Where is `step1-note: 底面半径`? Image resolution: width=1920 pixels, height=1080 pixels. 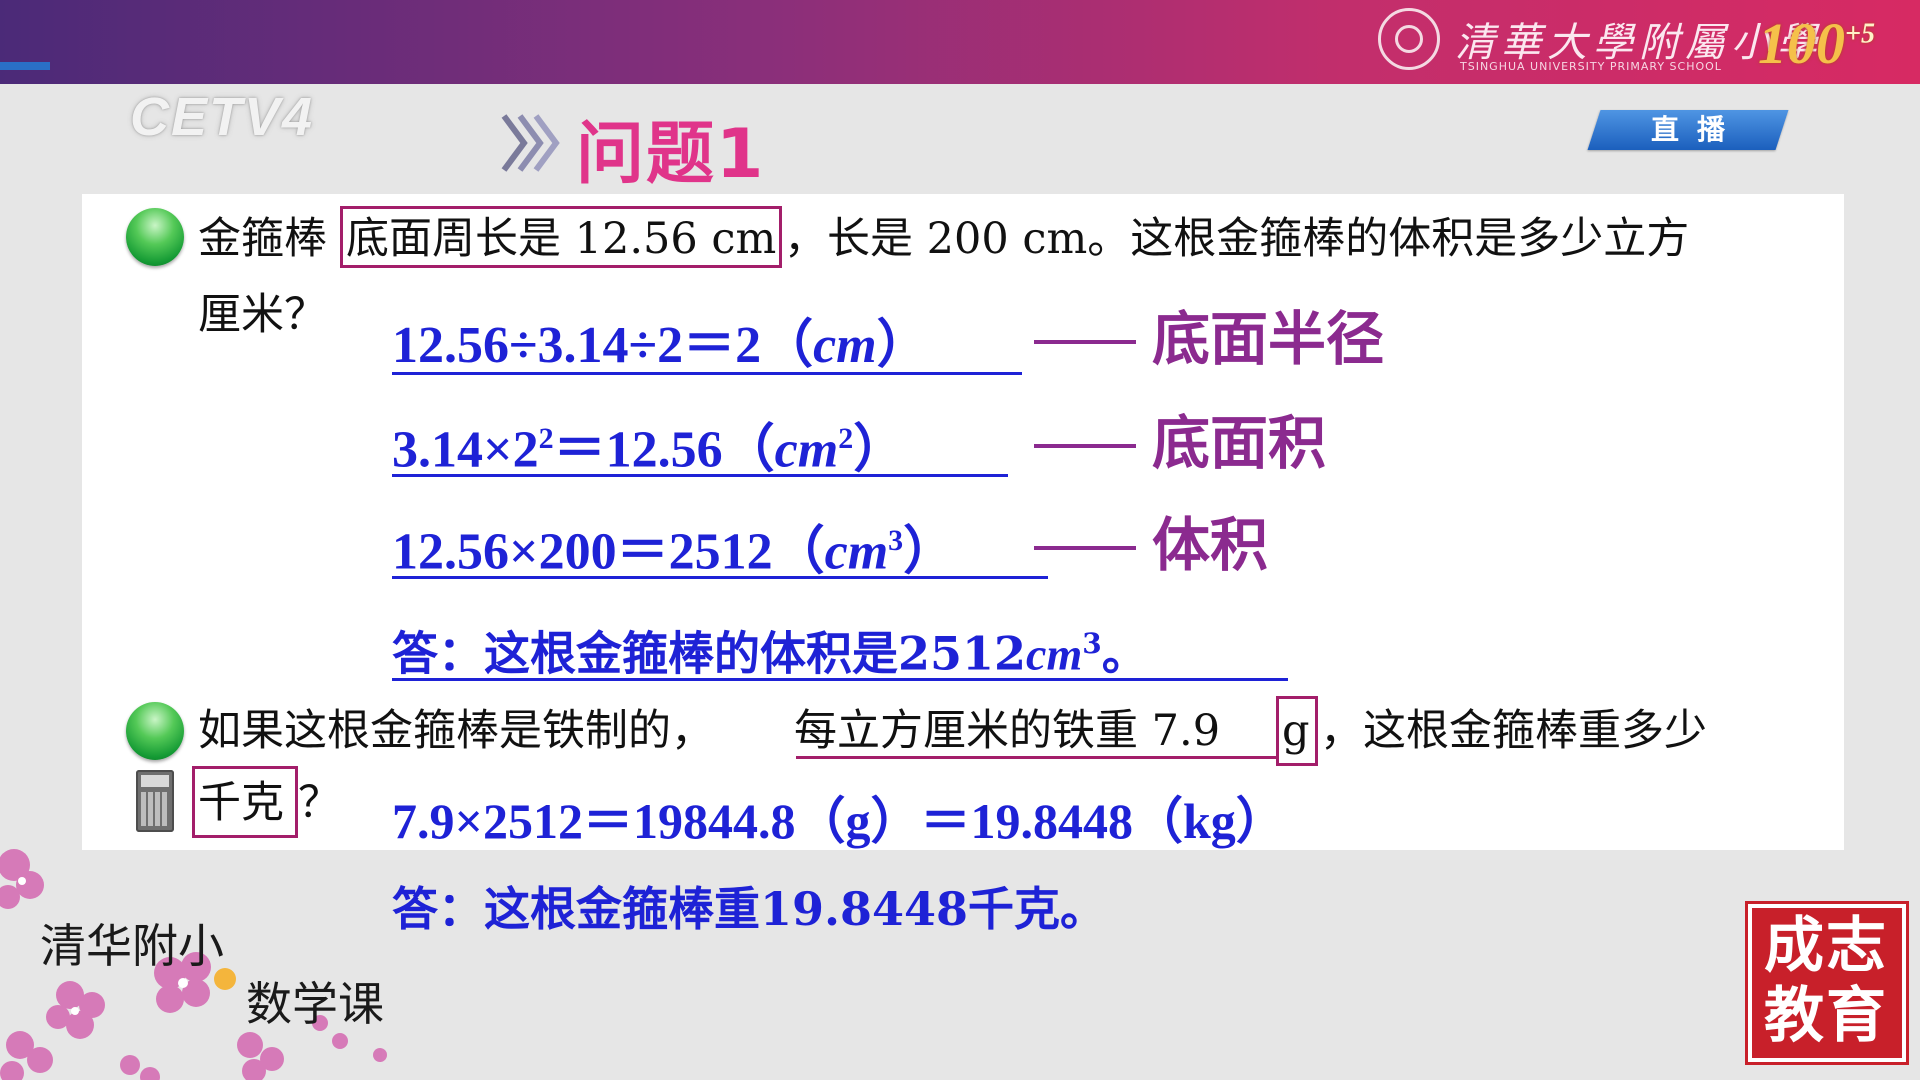
step1-note: 底面半径 is located at coordinates (1268, 339).